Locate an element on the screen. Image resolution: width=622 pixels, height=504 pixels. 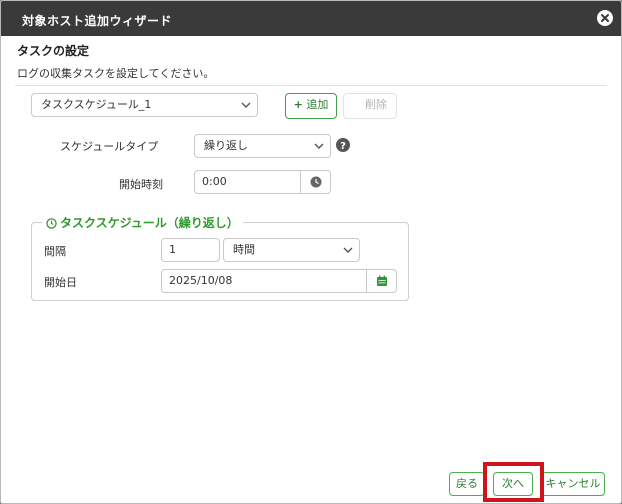
calendar-icon is located at coordinates (382, 280).